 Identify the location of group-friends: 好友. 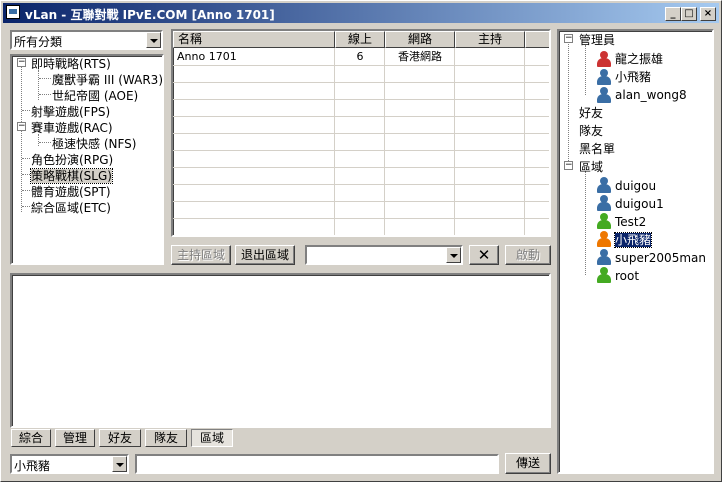
(591, 113).